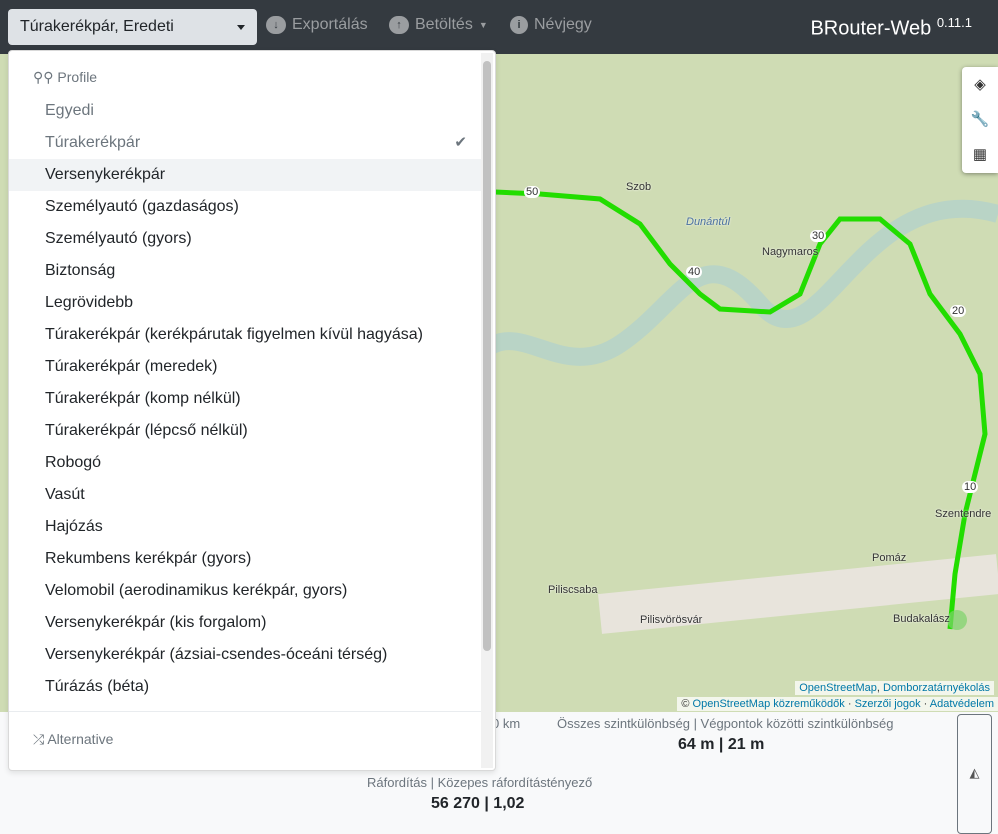 The width and height of the screenshot is (998, 834). I want to click on profile-option: Személyautó (gazdaságos), so click(246, 207).